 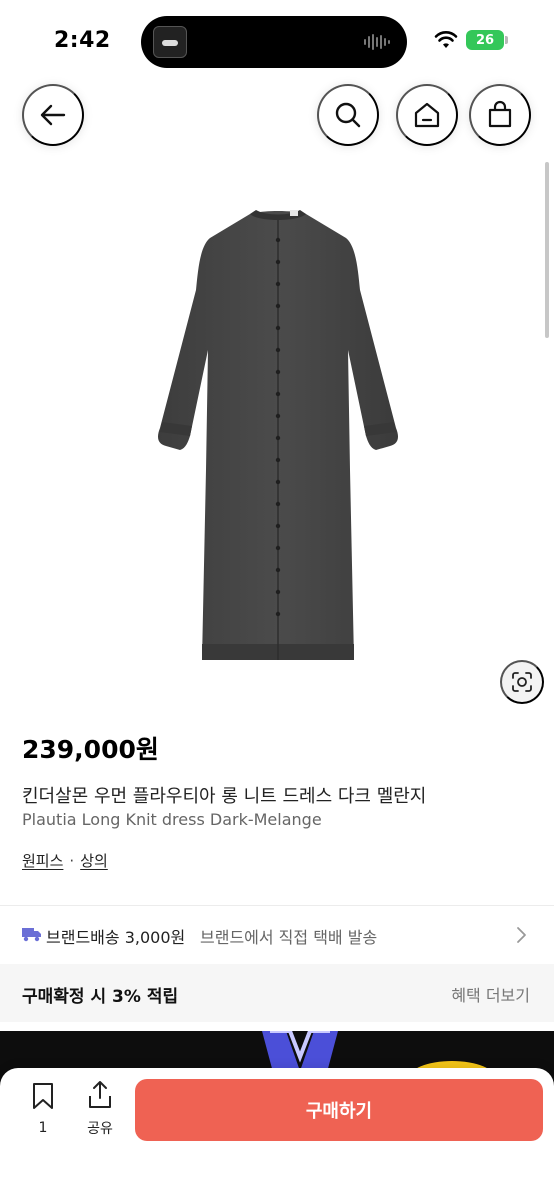 I want to click on product-subtitle: Plautia Long Knit dress Dark-Melange, so click(x=172, y=819).